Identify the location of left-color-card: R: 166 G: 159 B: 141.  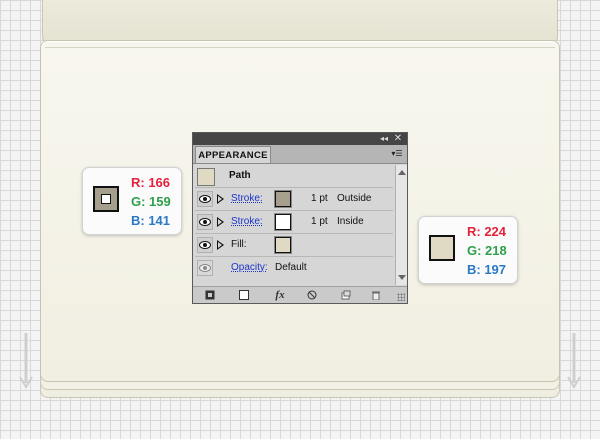
(132, 201).